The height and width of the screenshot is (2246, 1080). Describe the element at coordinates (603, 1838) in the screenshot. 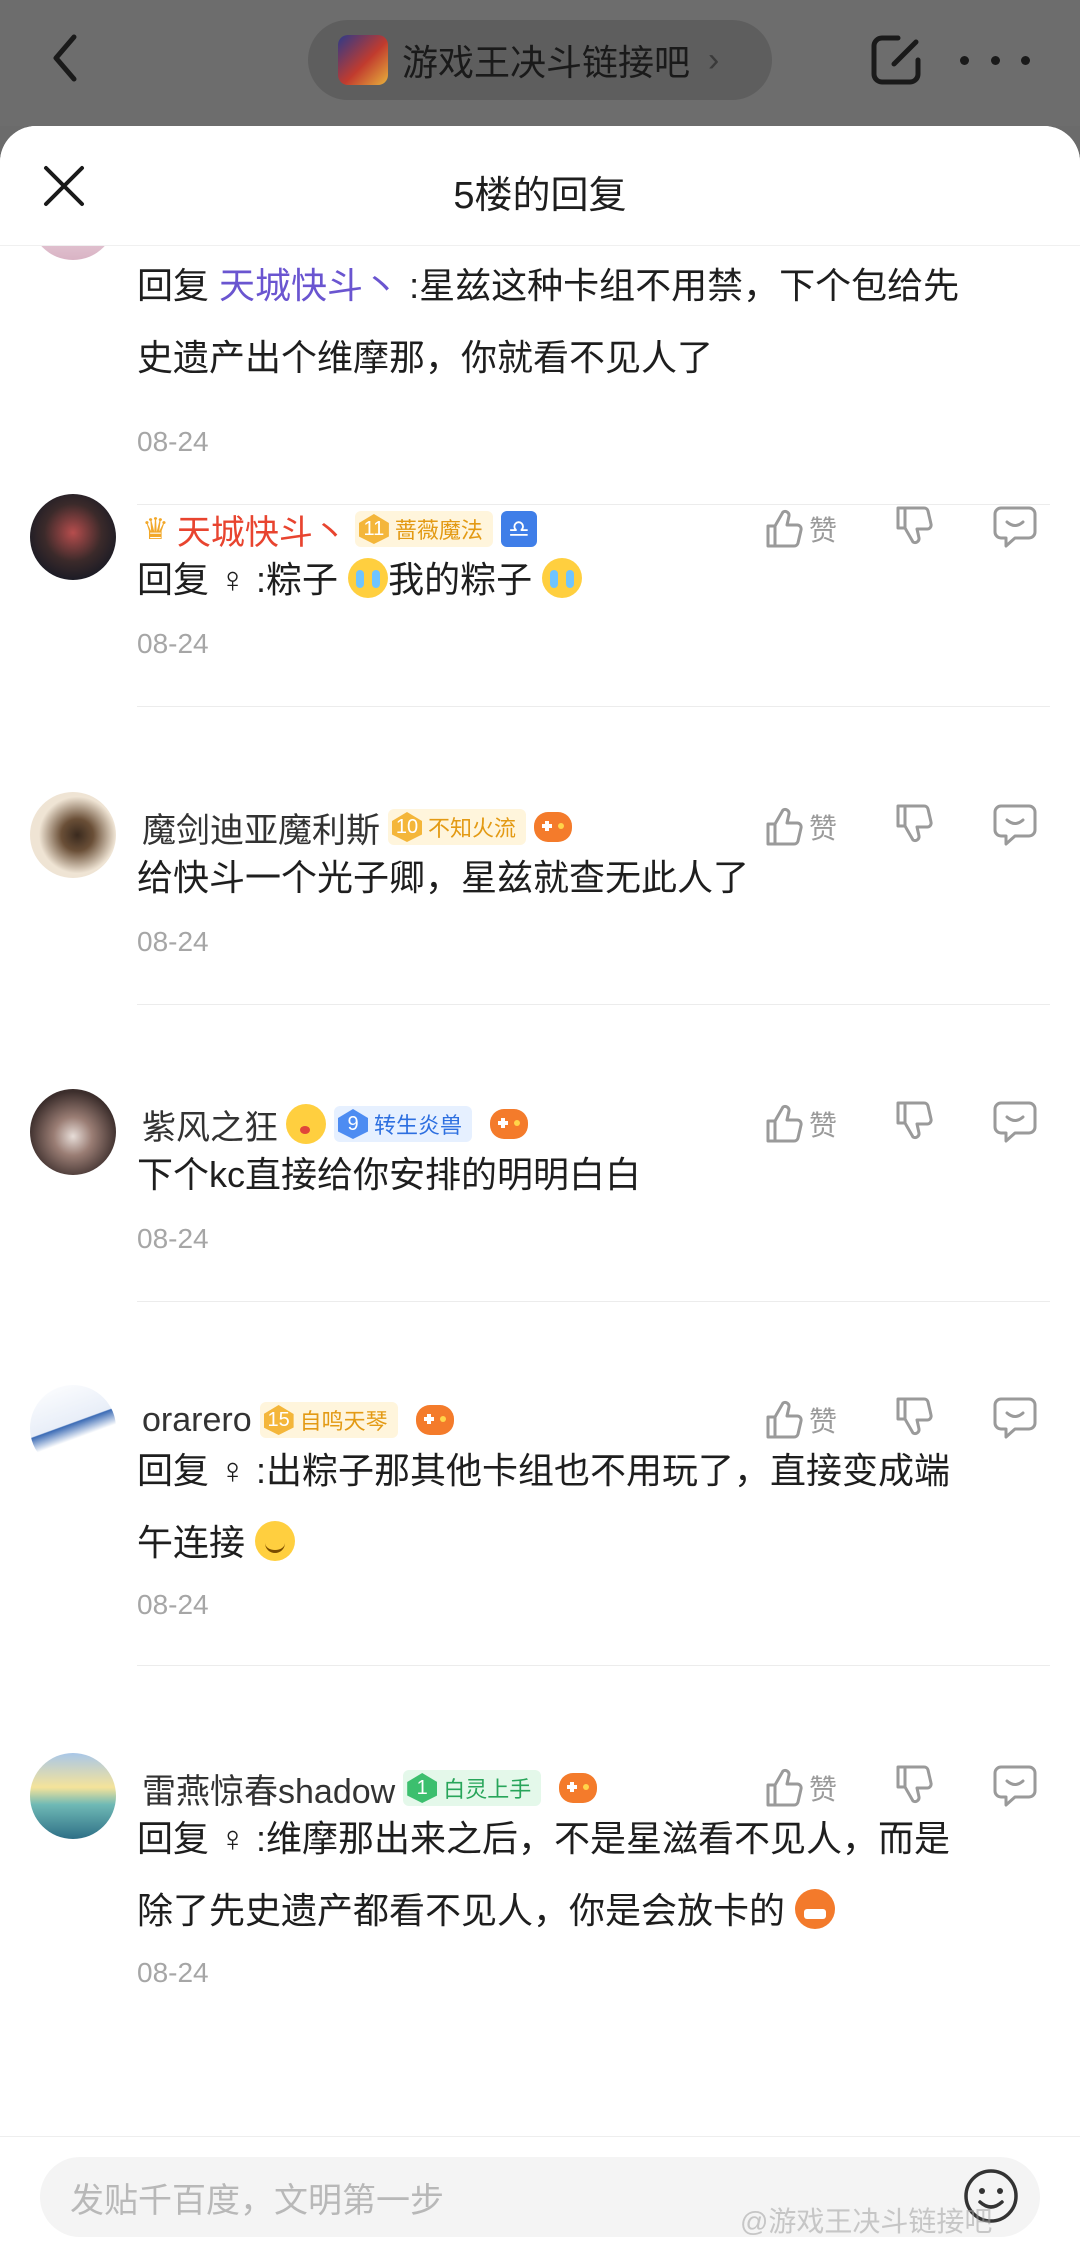

I see `reply-content: :维摩那出来之后，不是星滋看不见人，而是` at that location.